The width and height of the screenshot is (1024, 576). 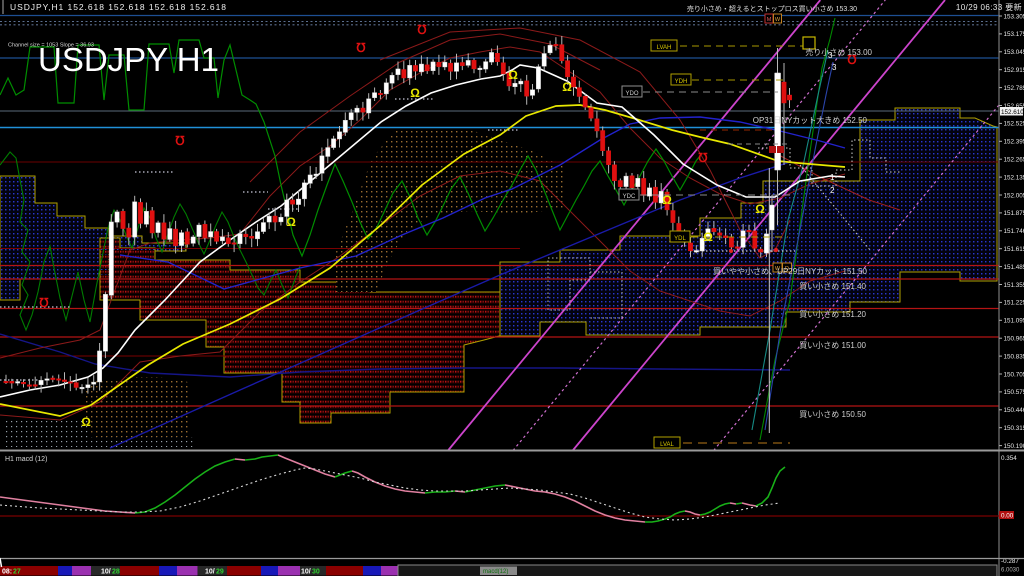 What do you see at coordinates (1014, 356) in the screenshot?
I see `svg-text: 150.835` at bounding box center [1014, 356].